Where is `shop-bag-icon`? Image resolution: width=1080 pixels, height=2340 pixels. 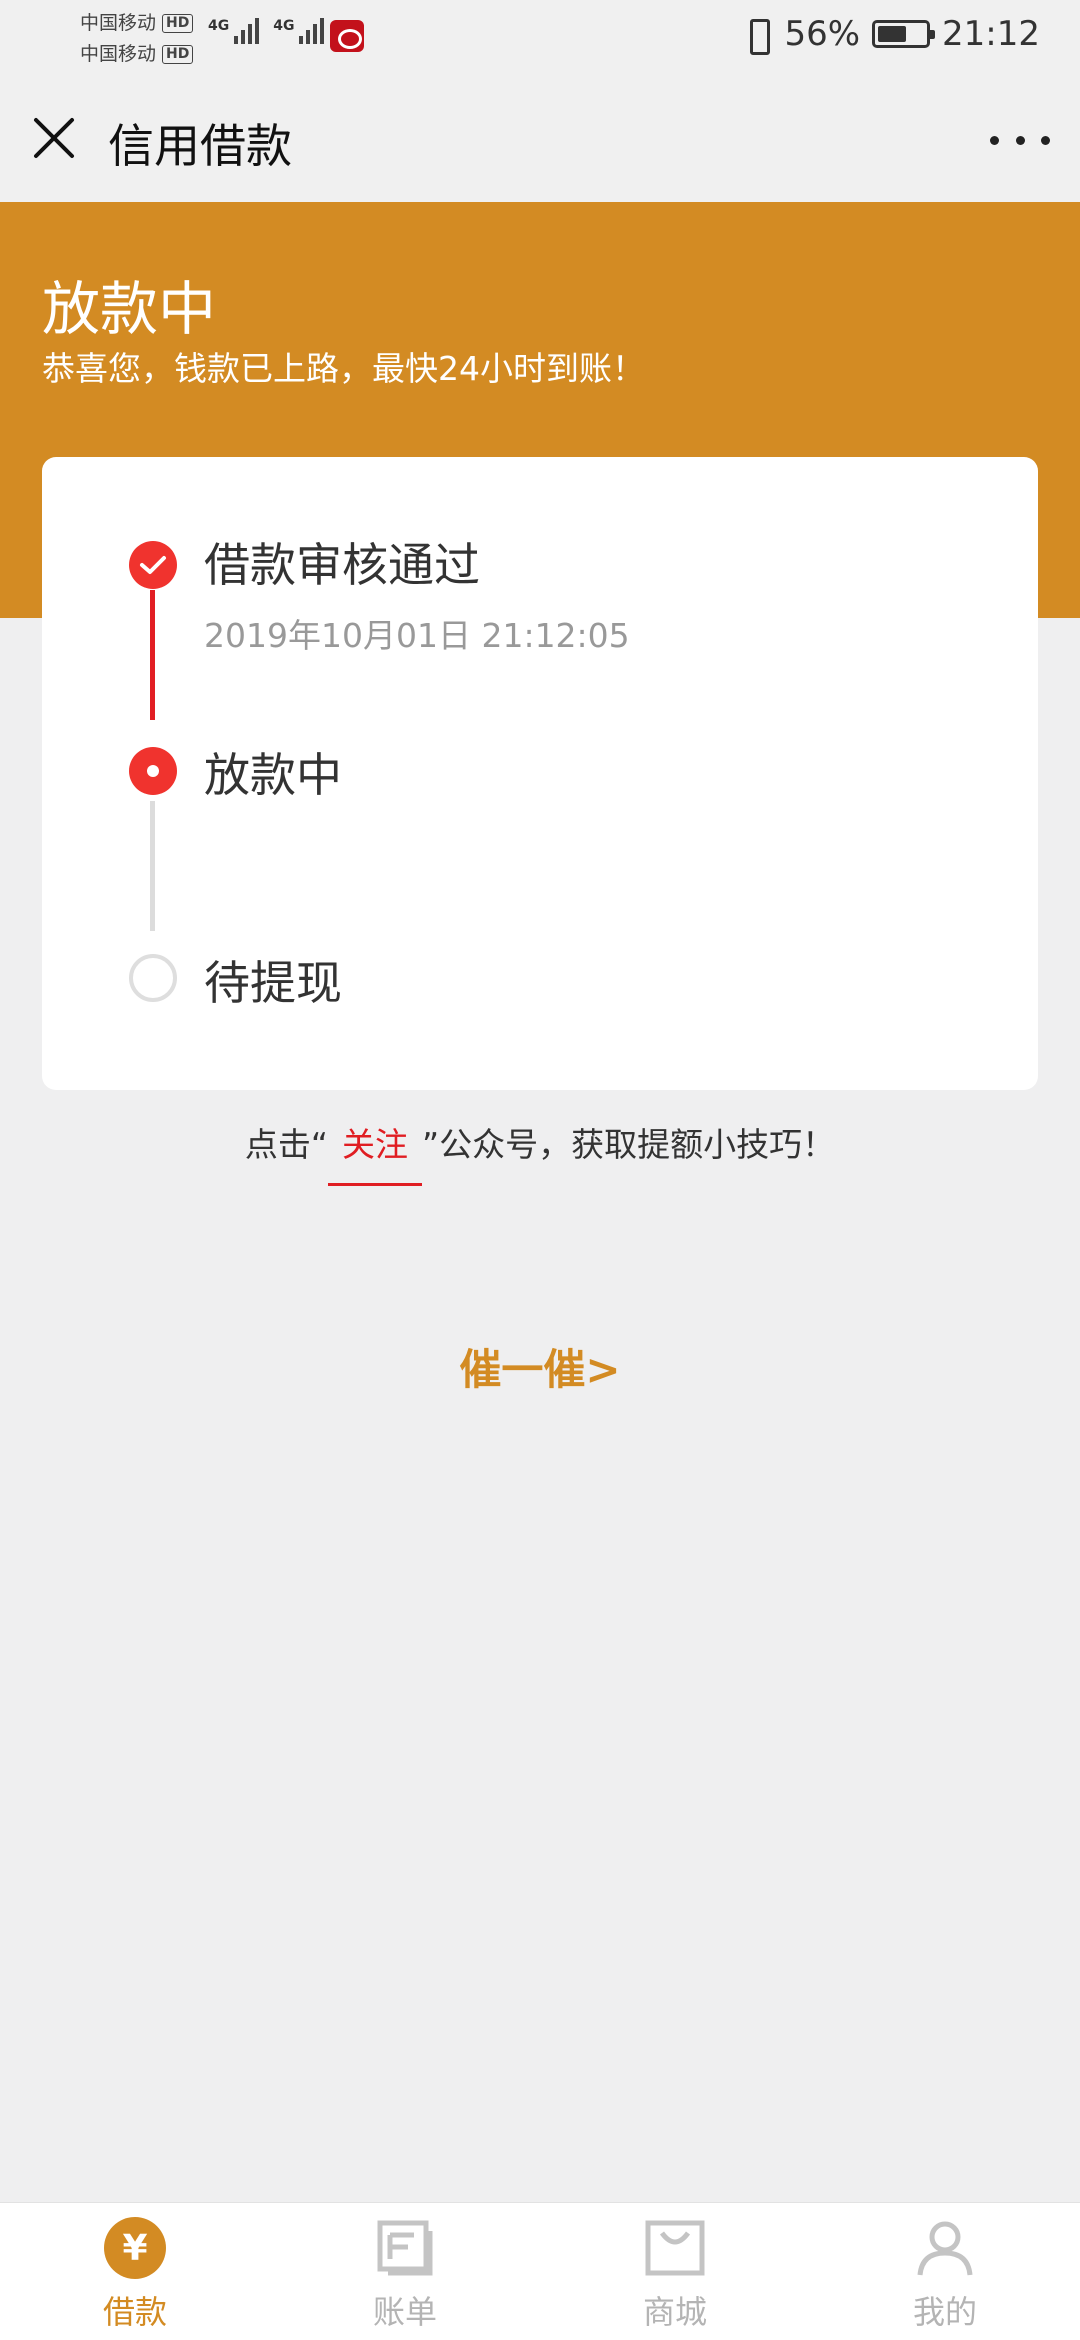
shop-bag-icon is located at coordinates (675, 2248).